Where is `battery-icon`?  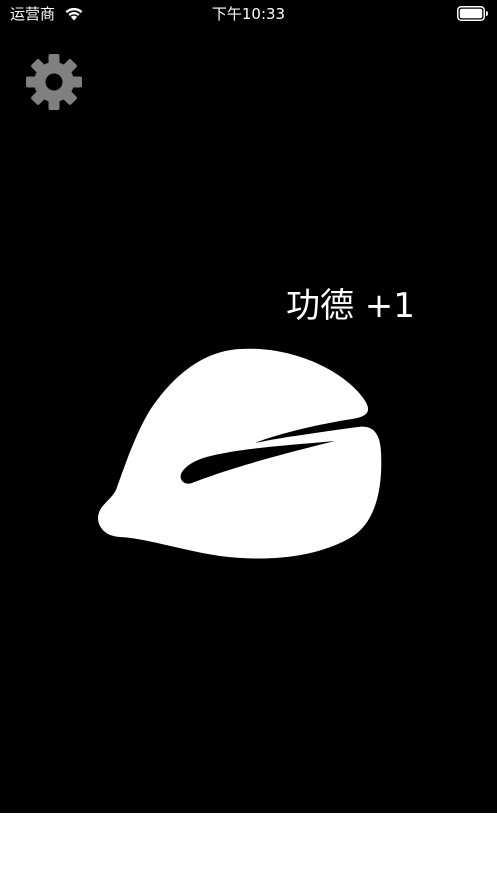 battery-icon is located at coordinates (473, 13).